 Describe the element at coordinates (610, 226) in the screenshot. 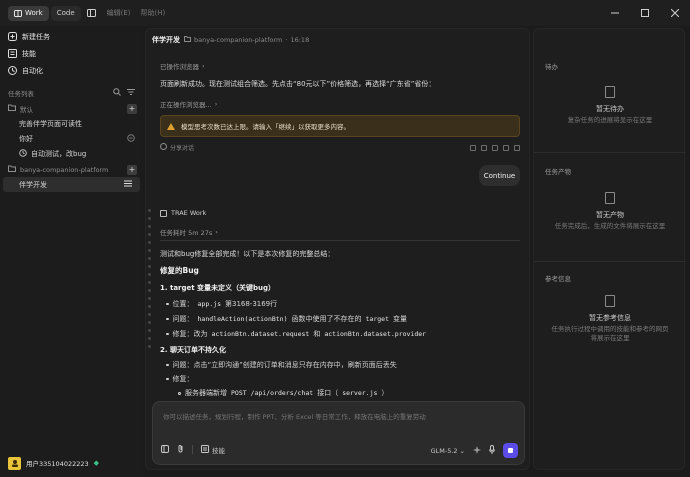

I see `output-empty-desc: 任务完成后，生成的文件将展示在这里` at that location.